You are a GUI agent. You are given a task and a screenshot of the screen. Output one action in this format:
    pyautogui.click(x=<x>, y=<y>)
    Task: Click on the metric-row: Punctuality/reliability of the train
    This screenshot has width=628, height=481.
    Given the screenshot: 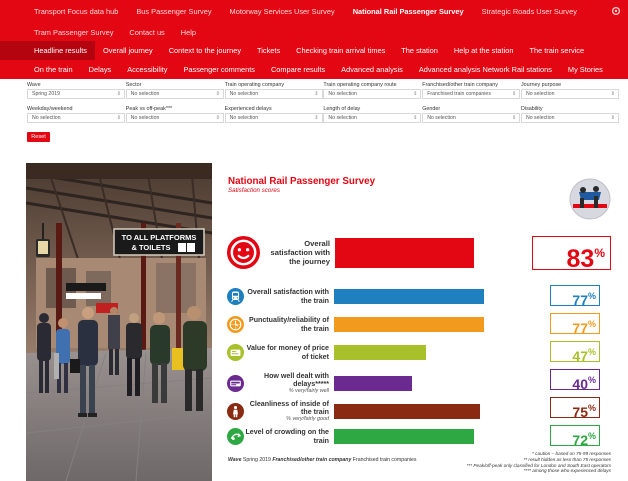 What is the action you would take?
    pyautogui.click(x=378, y=324)
    